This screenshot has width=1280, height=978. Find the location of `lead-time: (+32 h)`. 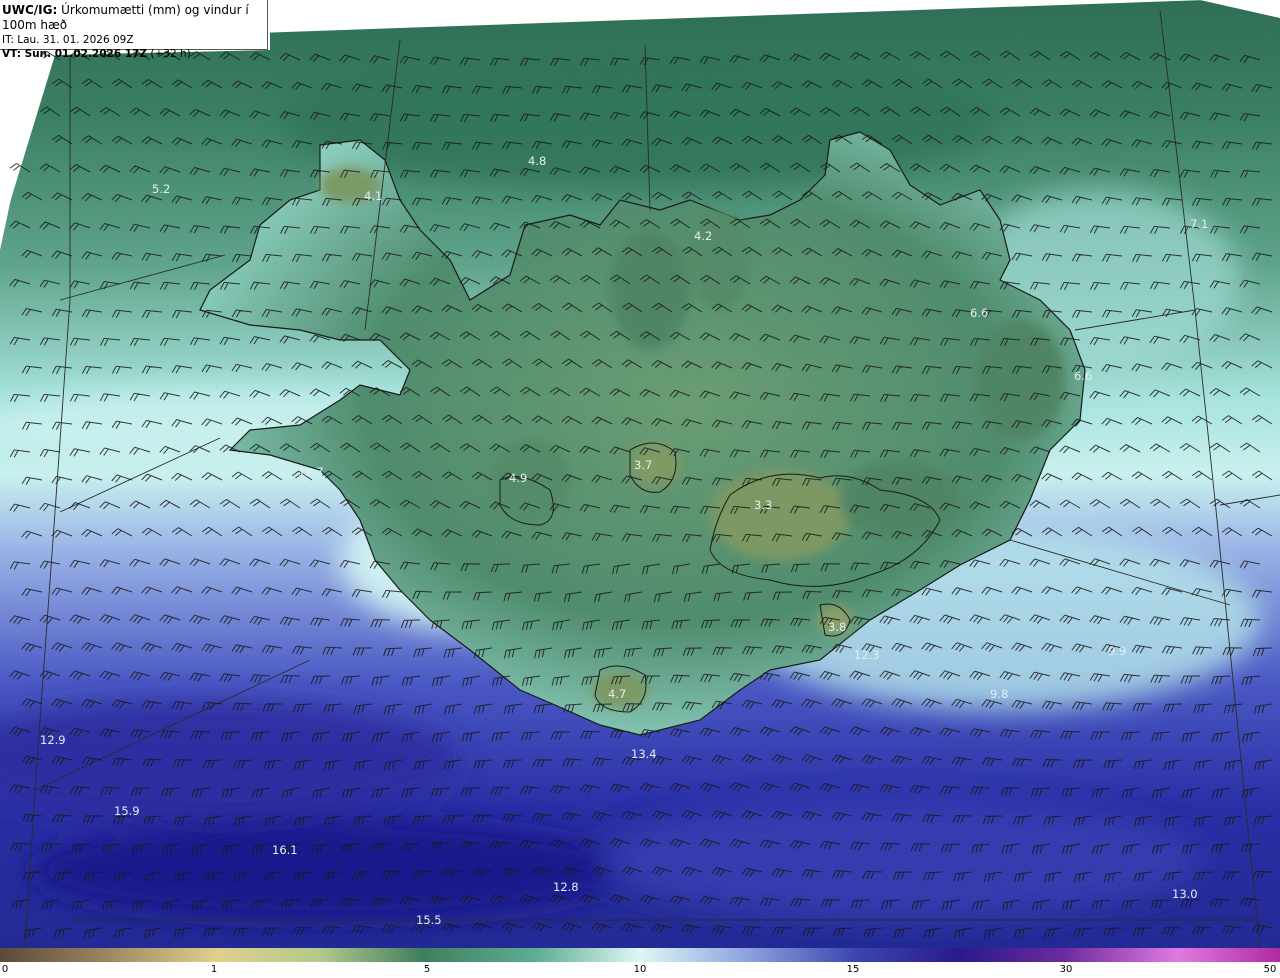

lead-time: (+32 h) is located at coordinates (170, 54).